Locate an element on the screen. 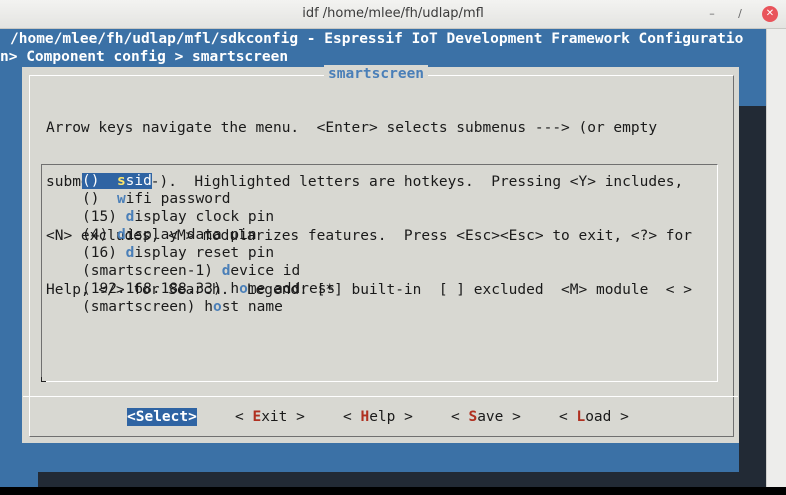 The width and height of the screenshot is (786, 495). window-bottom-edge is located at coordinates (393, 491).